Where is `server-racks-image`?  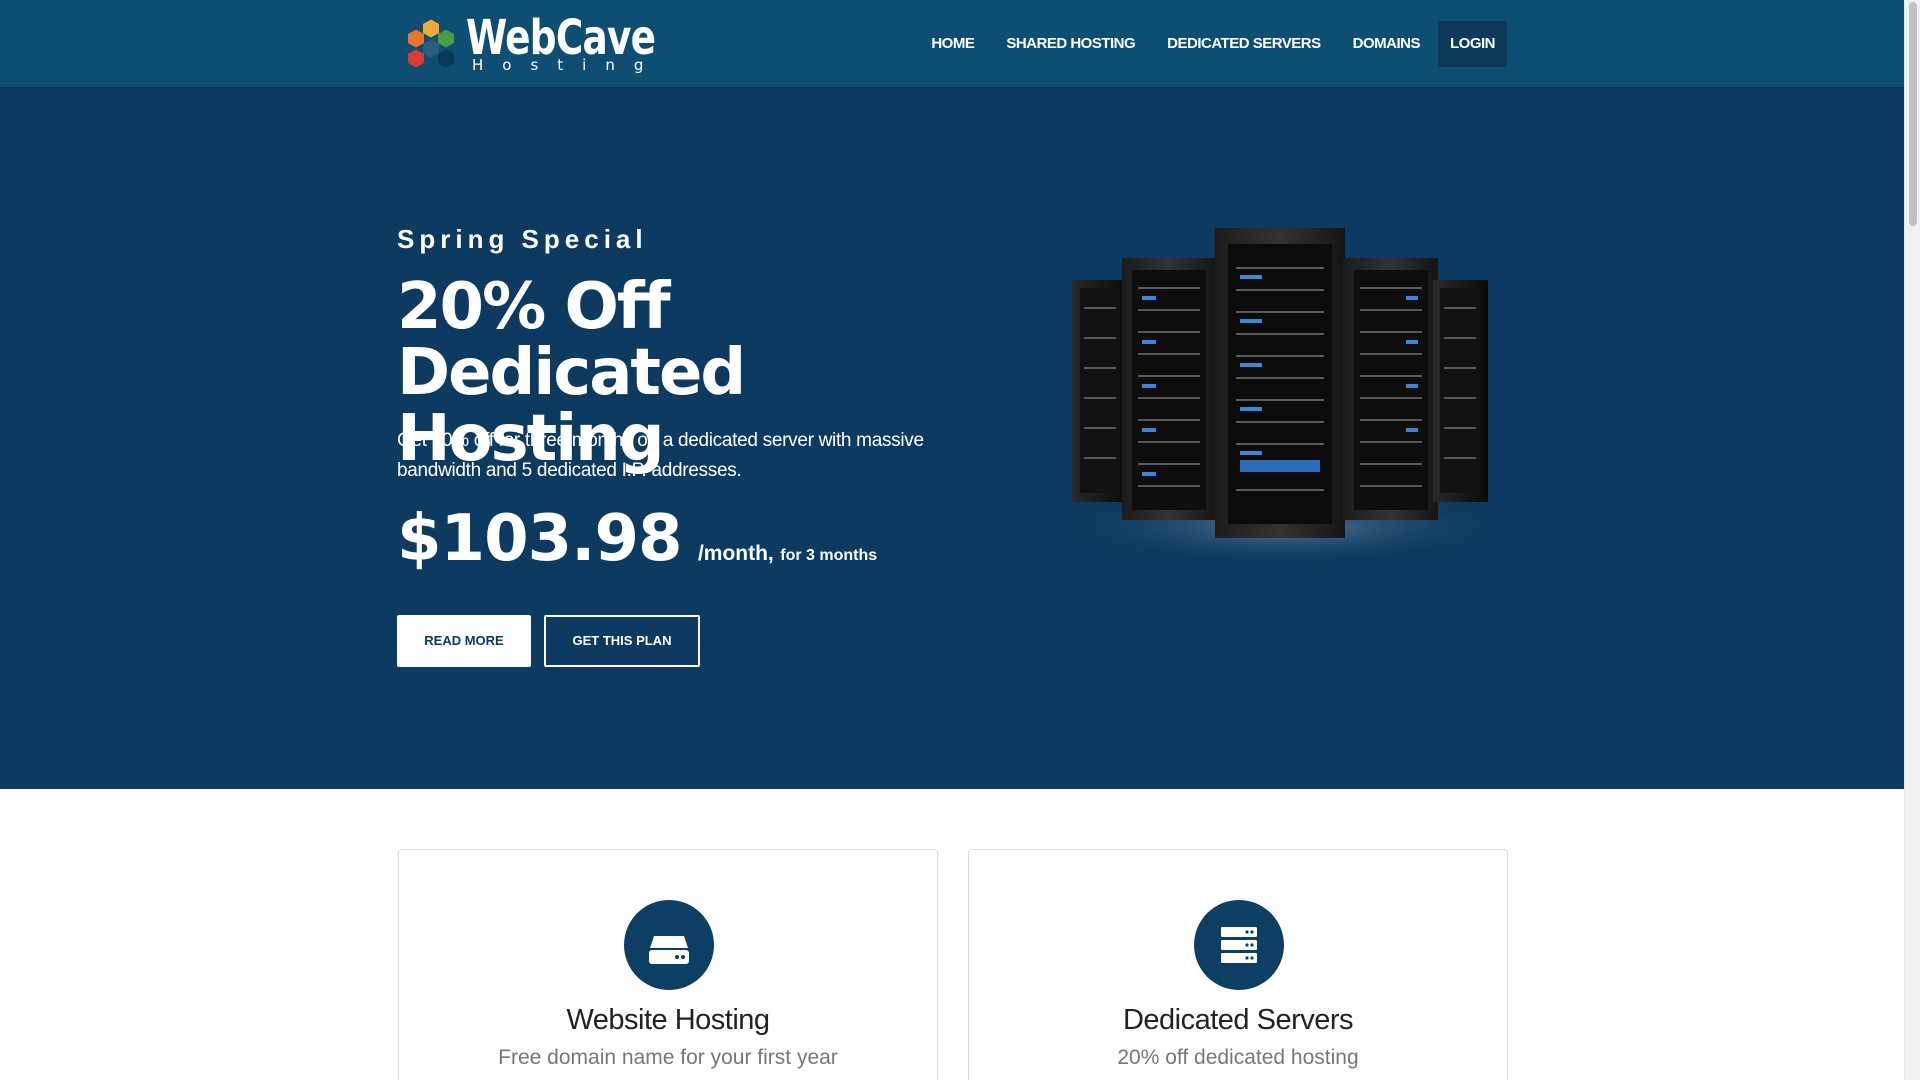
server-racks-image is located at coordinates (1285, 397).